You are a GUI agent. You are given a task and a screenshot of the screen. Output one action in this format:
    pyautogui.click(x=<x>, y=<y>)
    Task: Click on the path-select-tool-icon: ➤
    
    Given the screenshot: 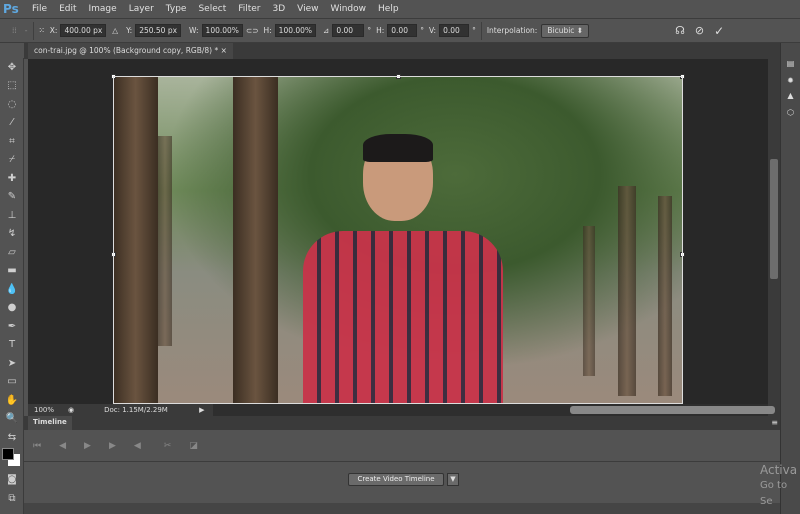 What is the action you would take?
    pyautogui.click(x=12, y=363)
    